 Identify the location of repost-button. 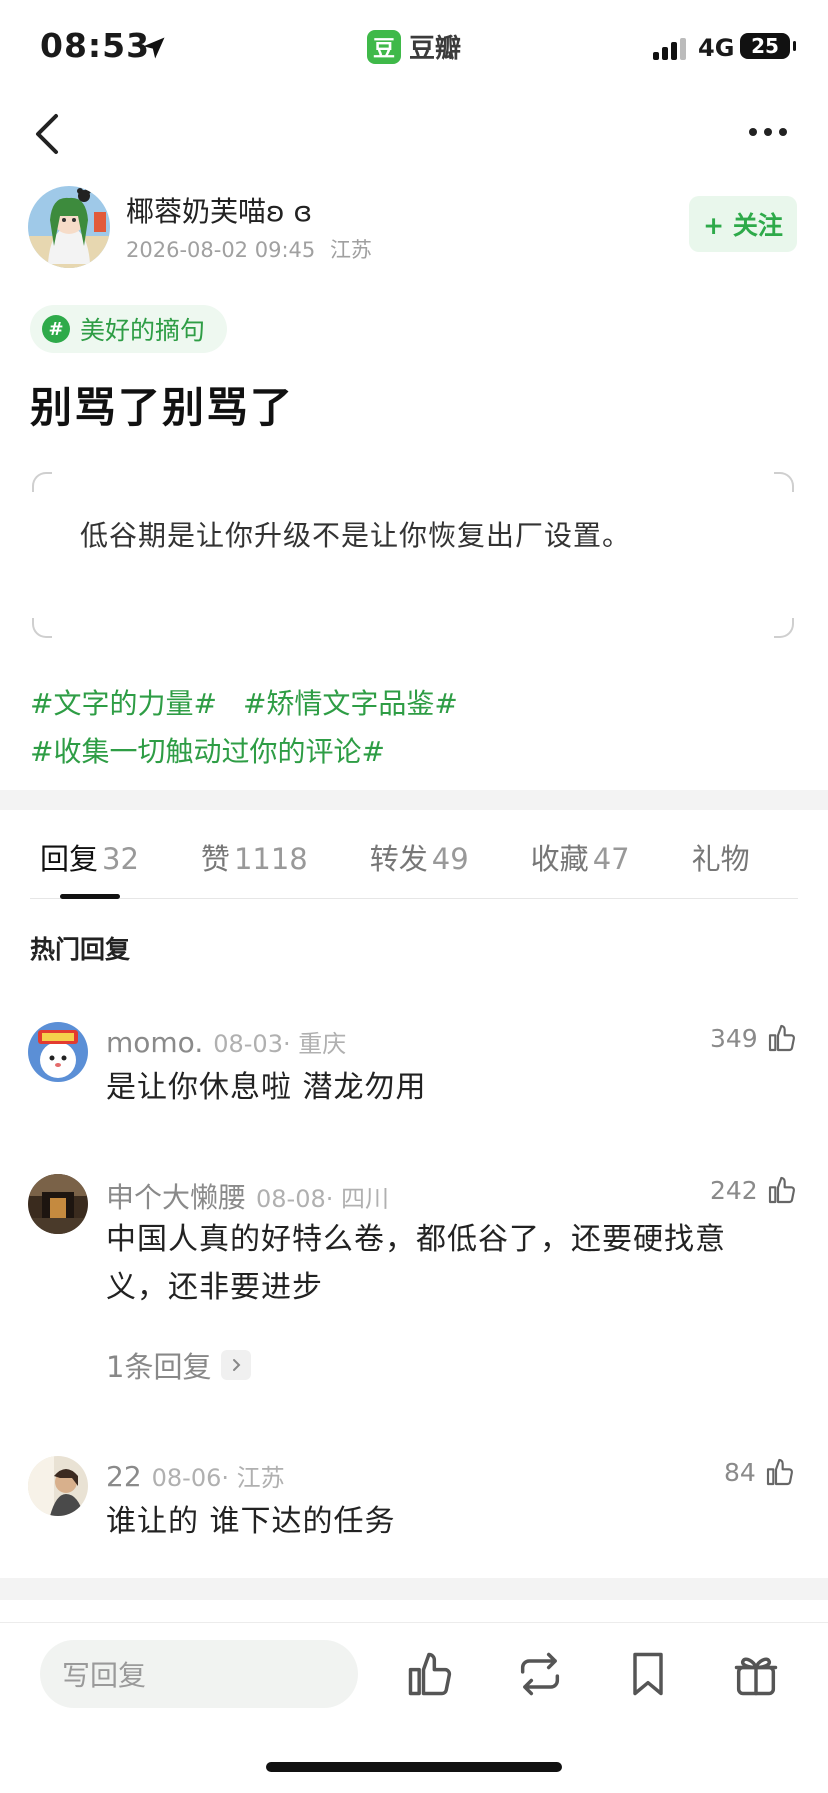
(540, 1674).